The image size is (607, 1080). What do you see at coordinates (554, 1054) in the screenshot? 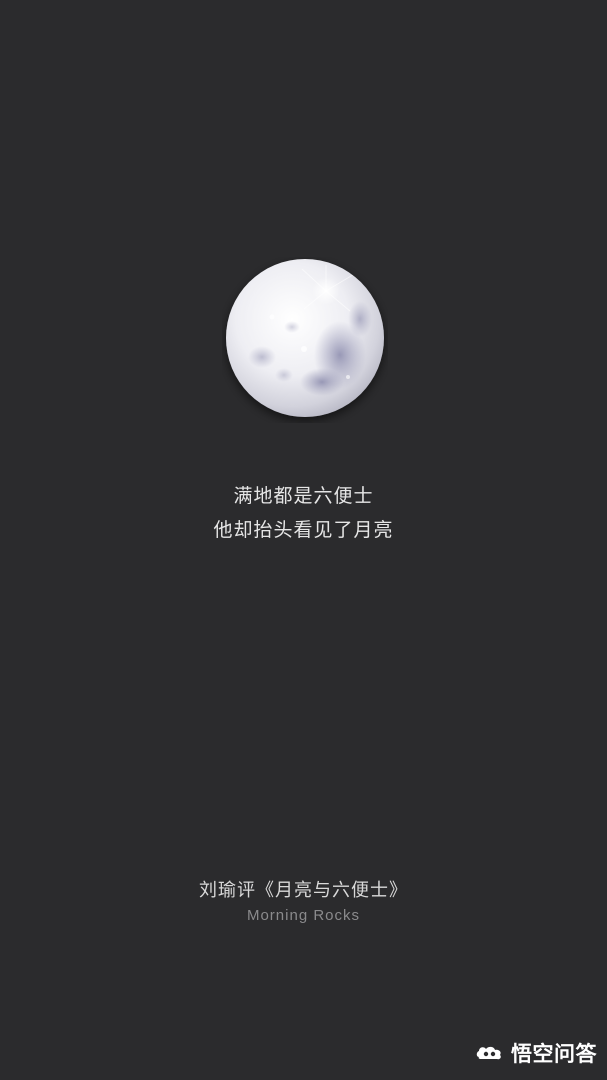
I see `watermark-text: 悟空问答` at bounding box center [554, 1054].